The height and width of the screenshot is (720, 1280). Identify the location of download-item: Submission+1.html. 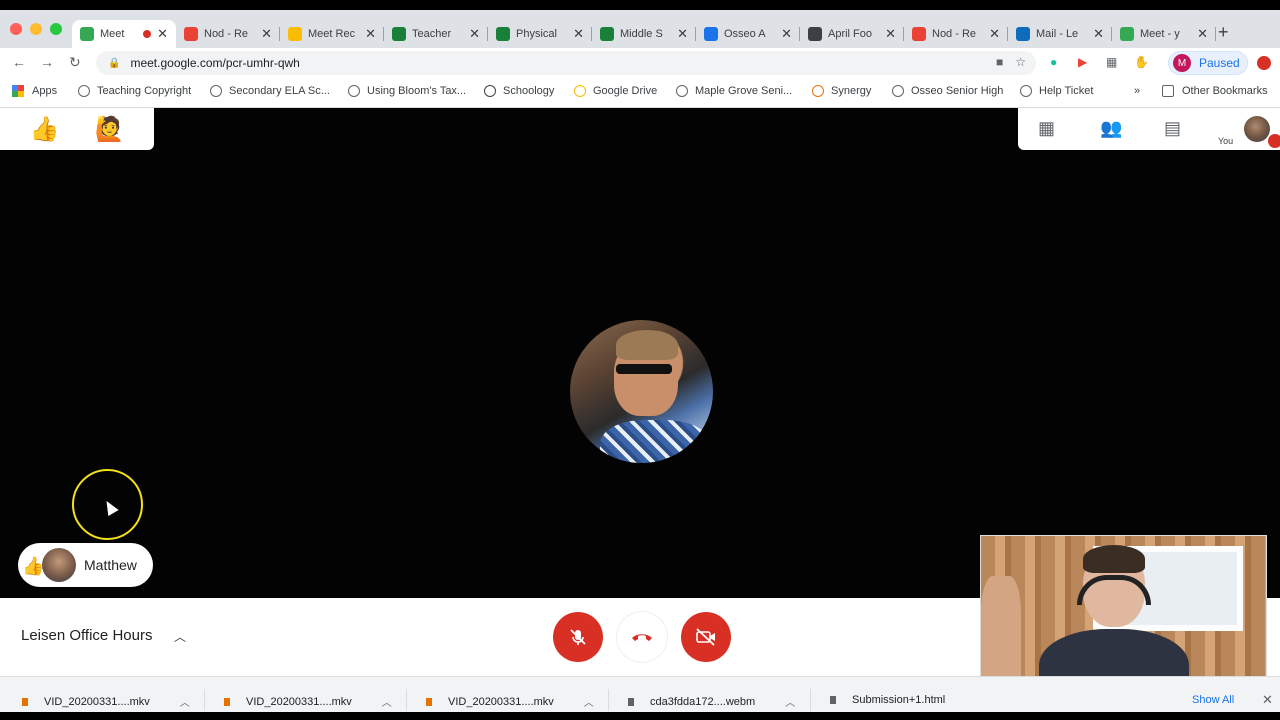
(887, 700).